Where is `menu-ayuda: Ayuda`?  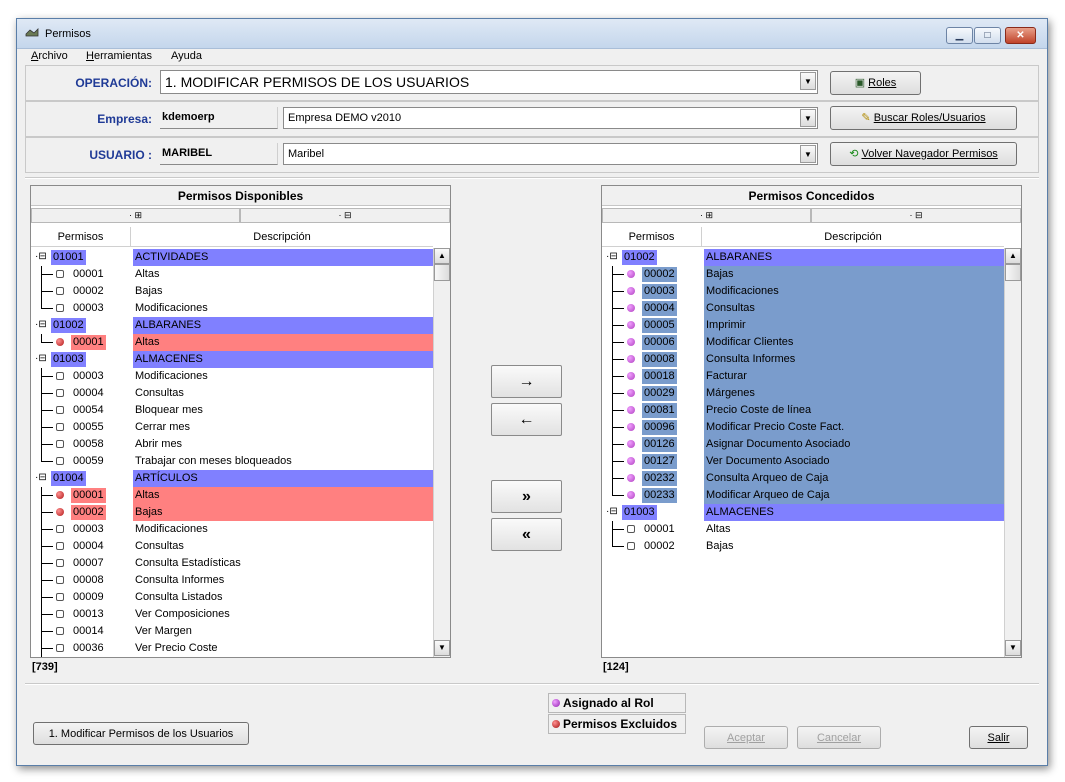 menu-ayuda: Ayuda is located at coordinates (186, 56).